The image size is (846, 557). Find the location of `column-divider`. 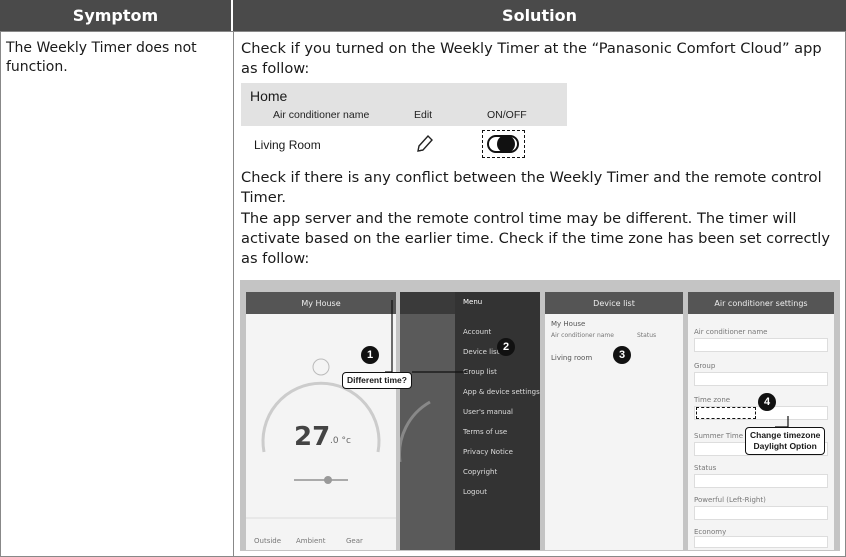

column-divider is located at coordinates (233, 294).